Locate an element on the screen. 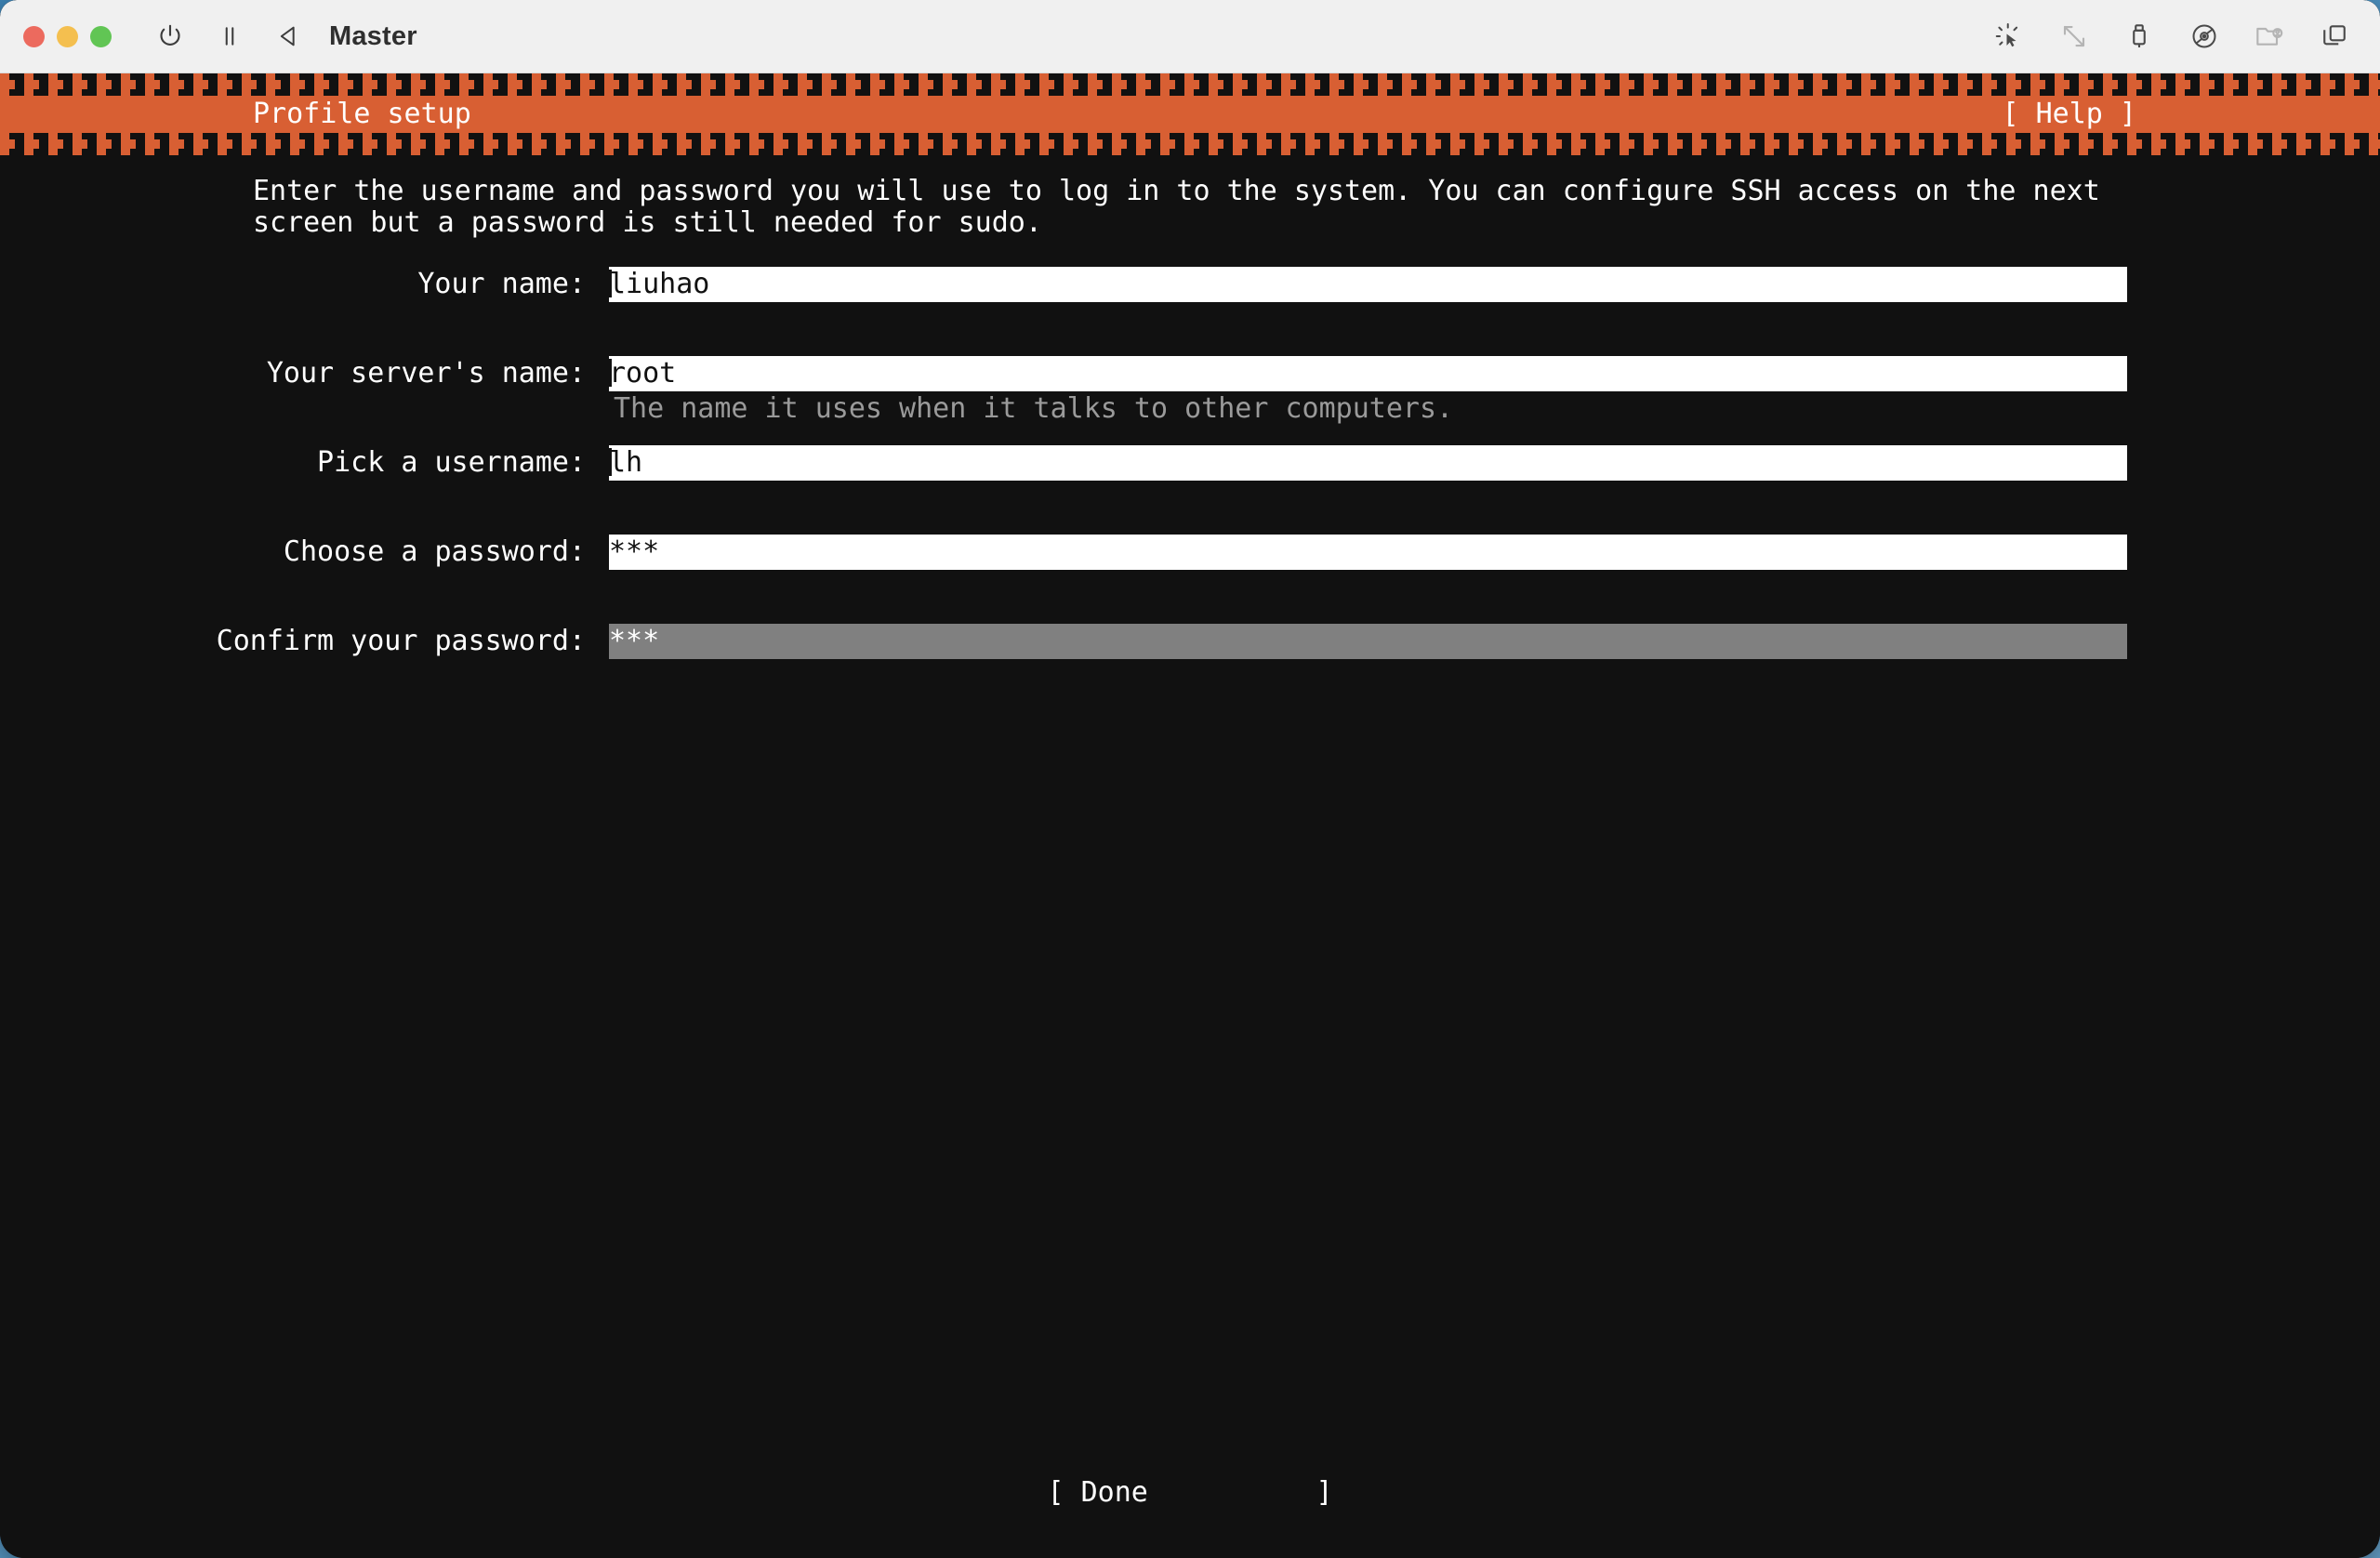  window-titlebar: Master is located at coordinates (1190, 36).